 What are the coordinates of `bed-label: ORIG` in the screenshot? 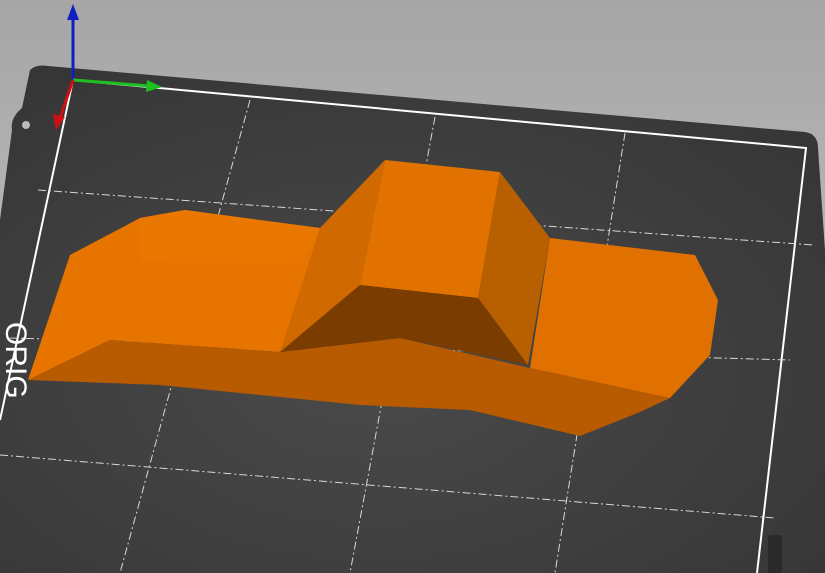 It's located at (16, 360).